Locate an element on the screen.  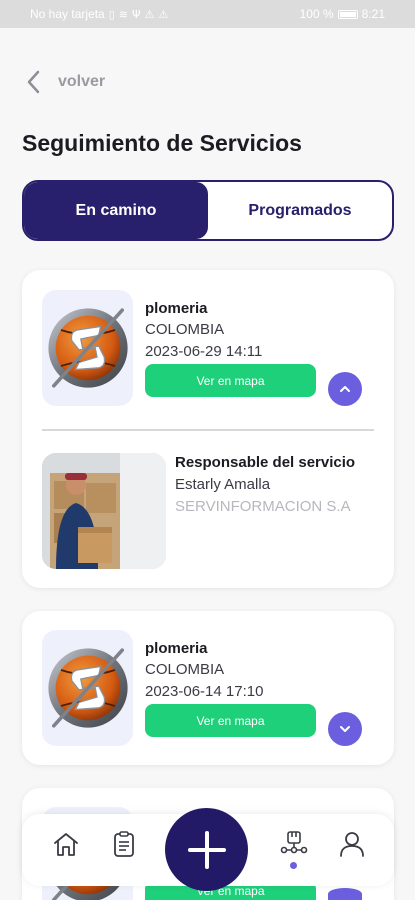
delivery-person-image is located at coordinates (104, 511).